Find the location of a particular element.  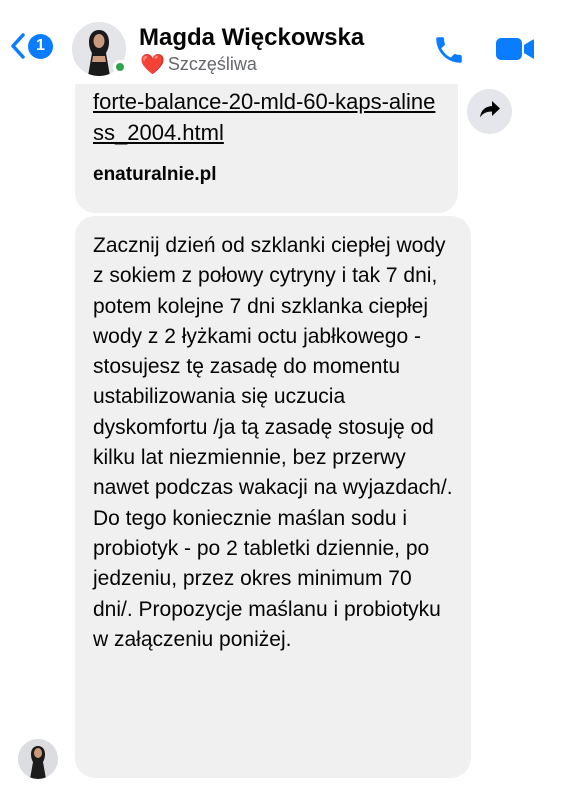

sender-avatar is located at coordinates (38, 759).